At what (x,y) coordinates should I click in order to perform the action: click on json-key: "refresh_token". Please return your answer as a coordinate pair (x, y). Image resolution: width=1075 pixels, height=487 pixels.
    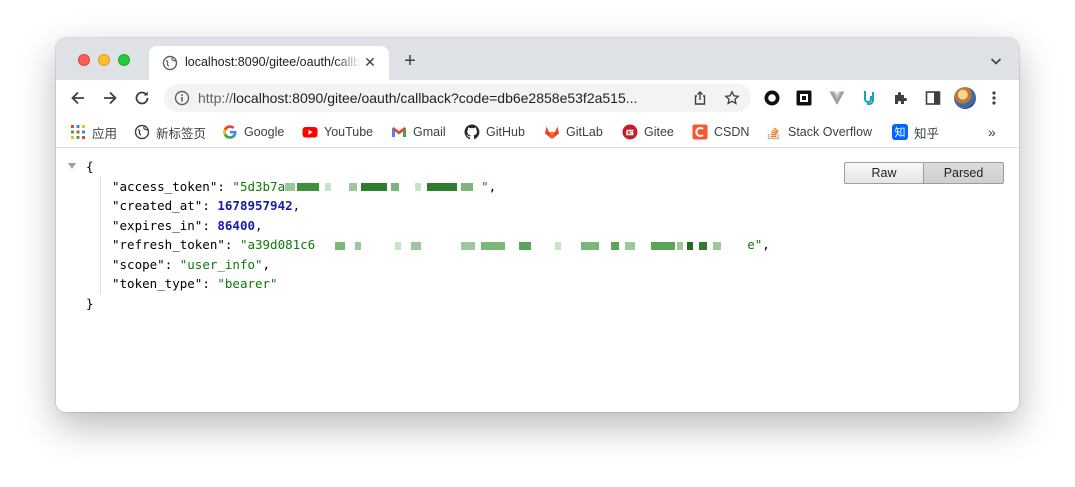
    Looking at the image, I should click on (168, 244).